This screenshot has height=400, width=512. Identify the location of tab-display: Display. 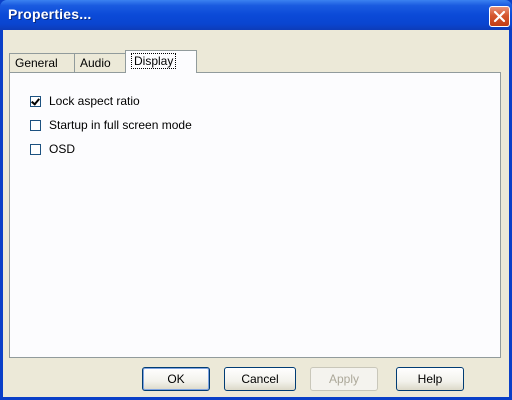
(161, 61).